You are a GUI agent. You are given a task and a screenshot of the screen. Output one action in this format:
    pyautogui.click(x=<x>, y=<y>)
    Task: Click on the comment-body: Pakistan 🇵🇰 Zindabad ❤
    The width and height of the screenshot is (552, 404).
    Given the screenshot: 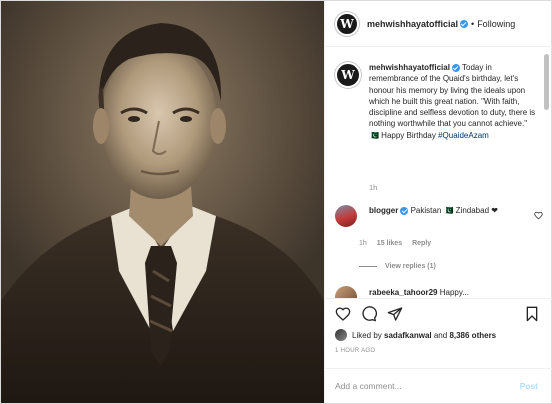 What is the action you would take?
    pyautogui.click(x=454, y=210)
    